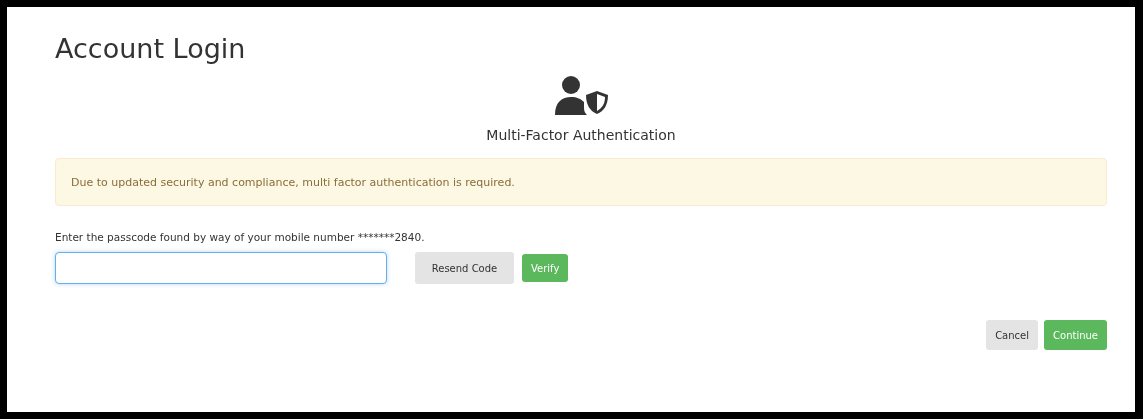 The width and height of the screenshot is (1143, 419). Describe the element at coordinates (240, 237) in the screenshot. I see `passcode-label: Enter the passcode found by way of your mobile number *******2840.` at that location.